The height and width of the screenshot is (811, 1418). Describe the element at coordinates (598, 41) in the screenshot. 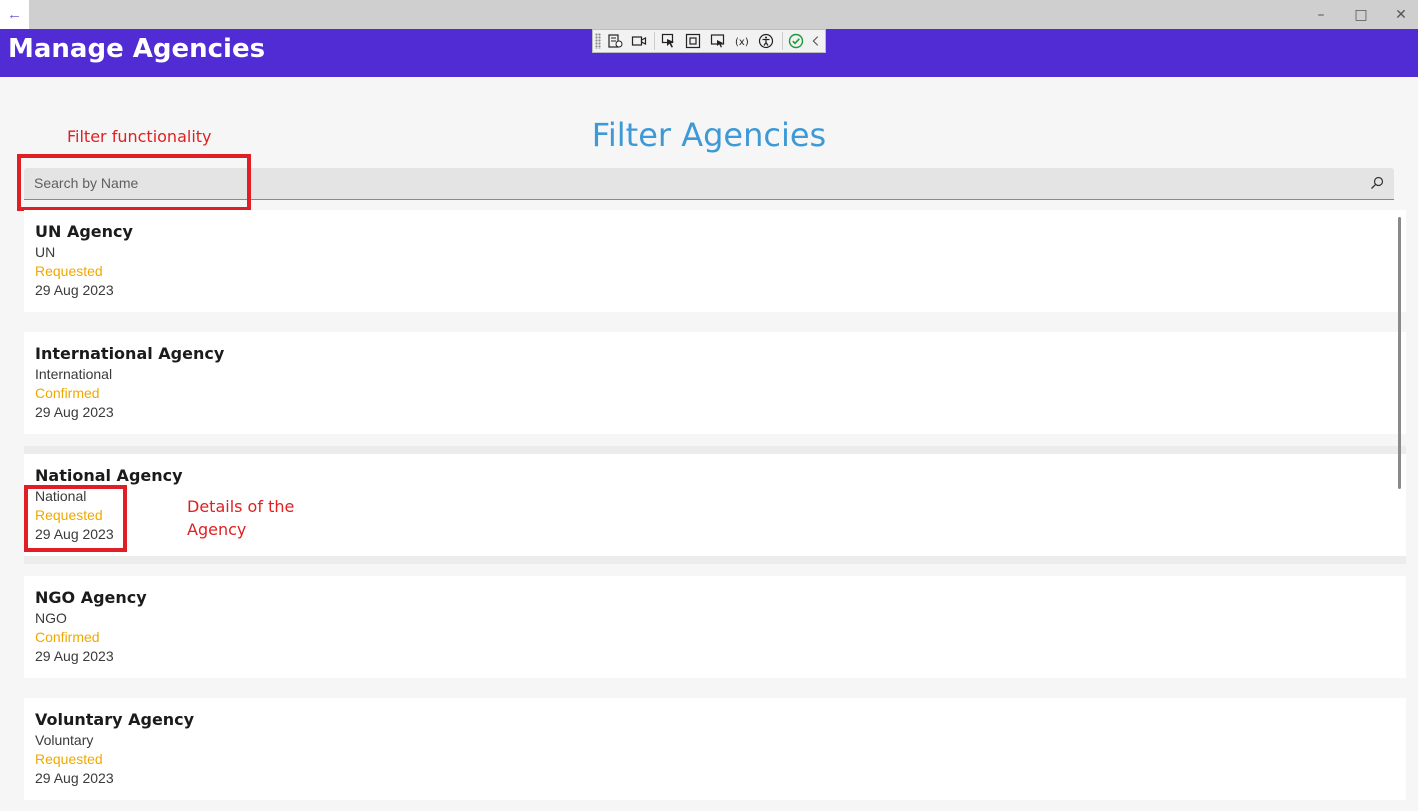

I see `toolbar-grip` at that location.